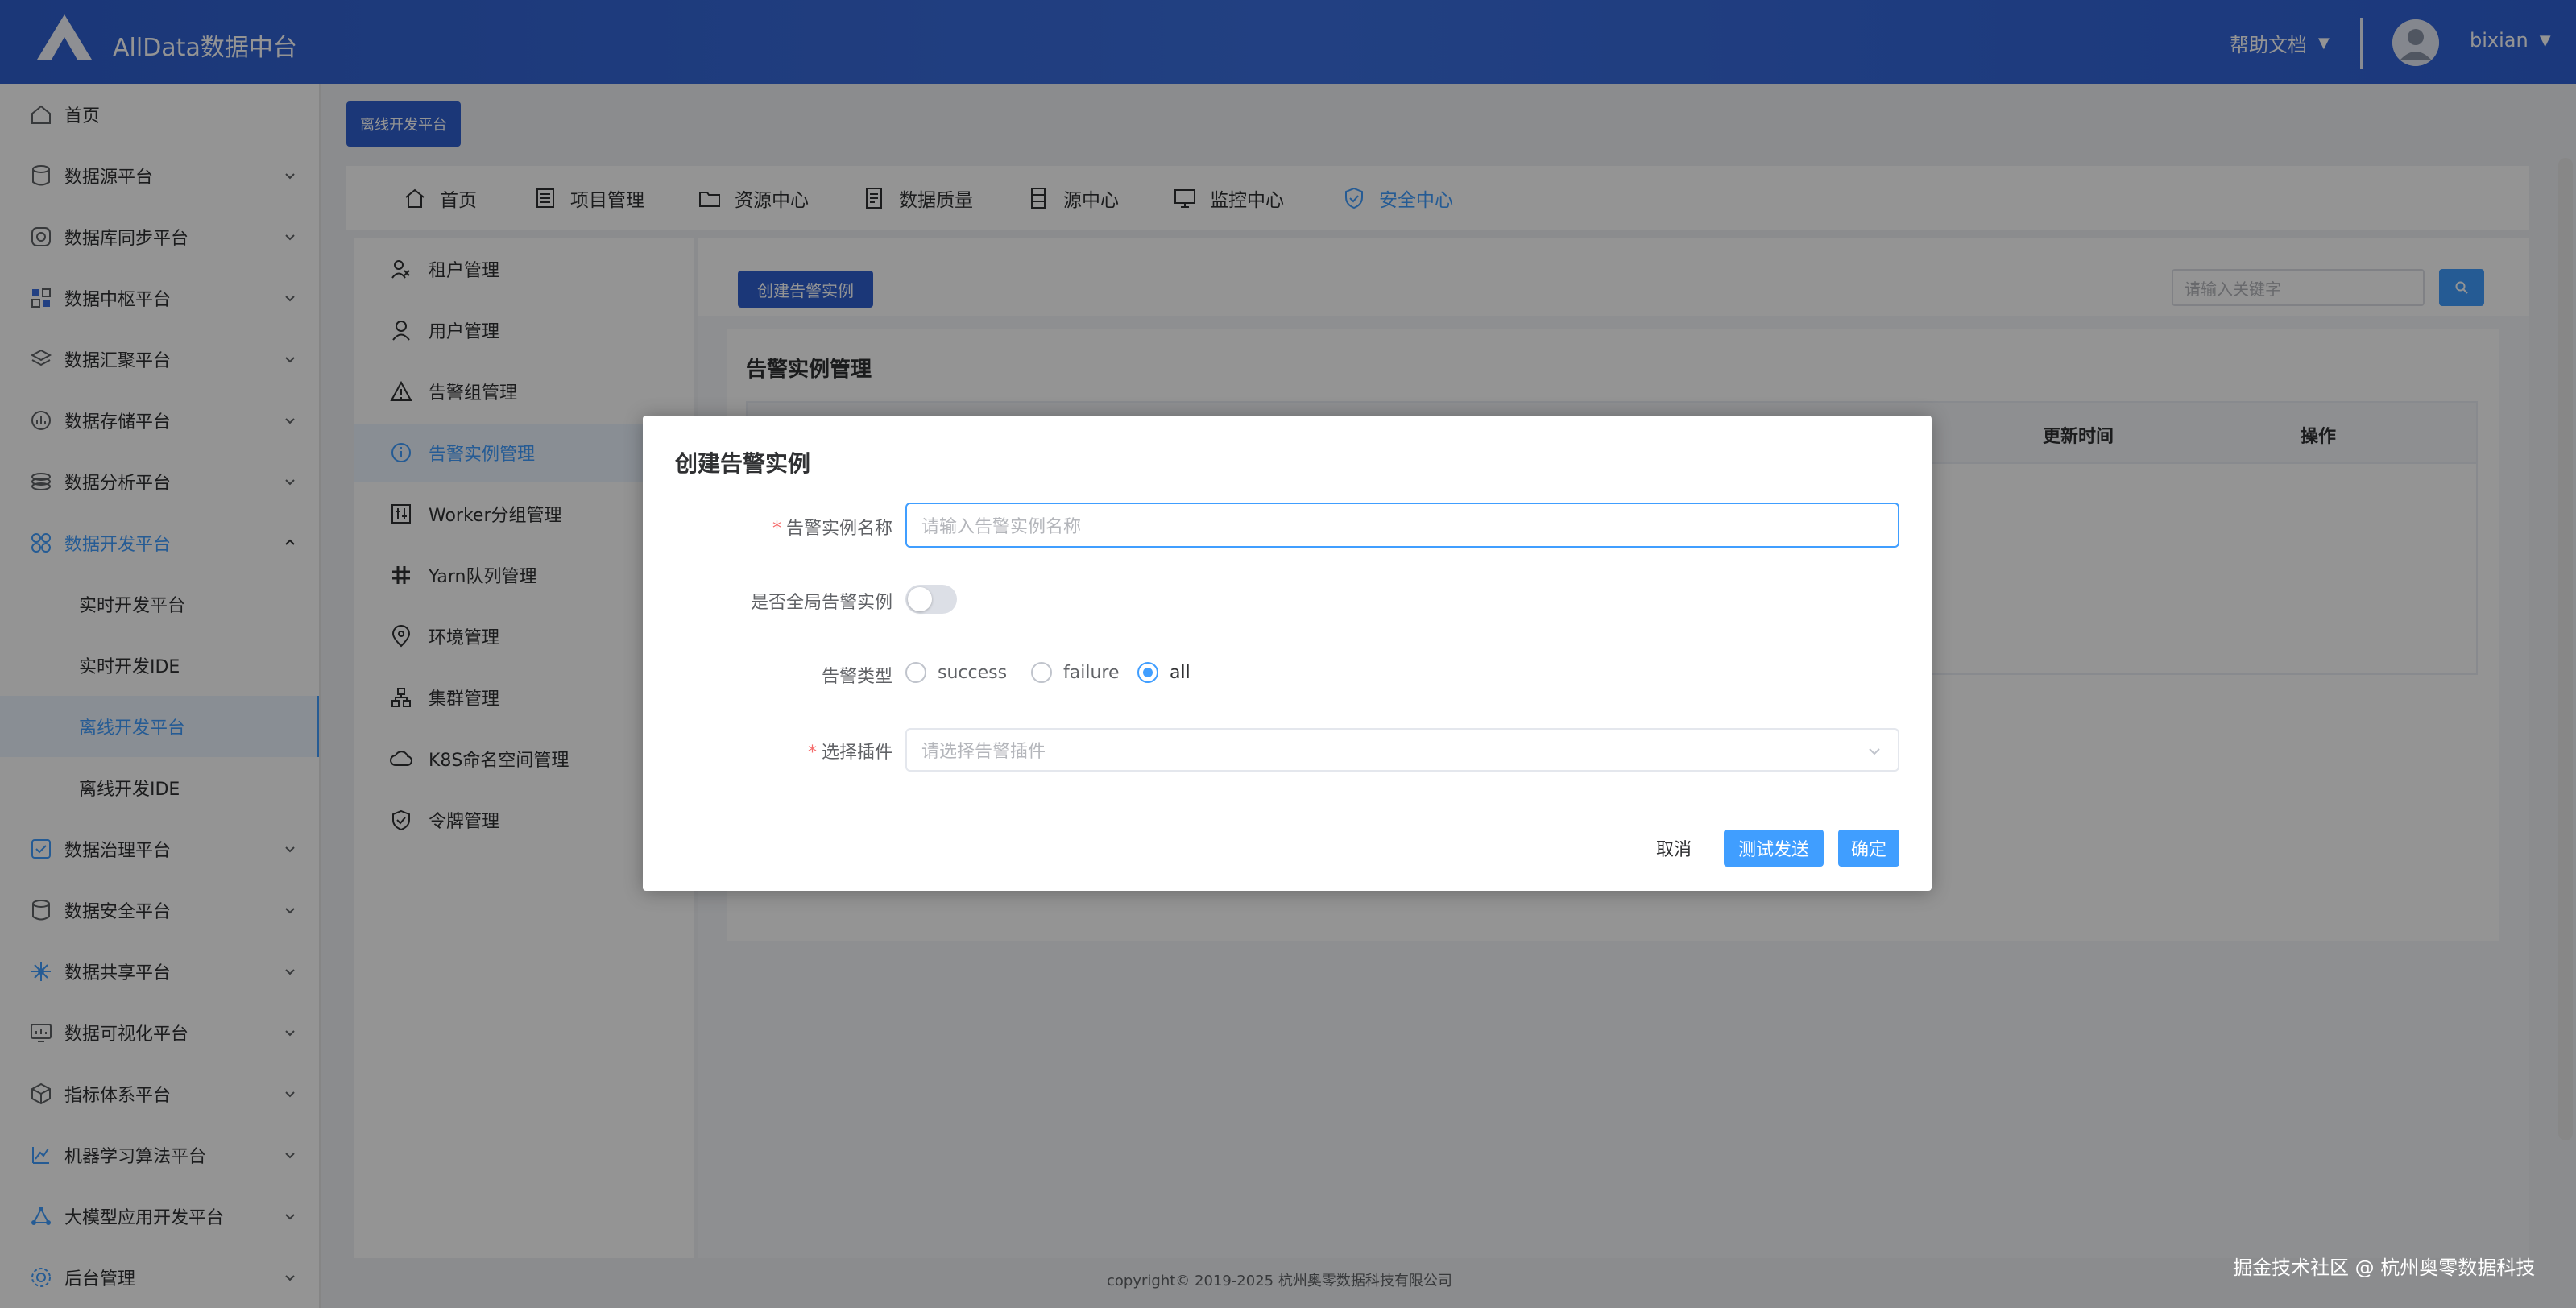 The width and height of the screenshot is (2576, 1308). What do you see at coordinates (743, 463) in the screenshot?
I see `dialog-title: 创建告警实例` at bounding box center [743, 463].